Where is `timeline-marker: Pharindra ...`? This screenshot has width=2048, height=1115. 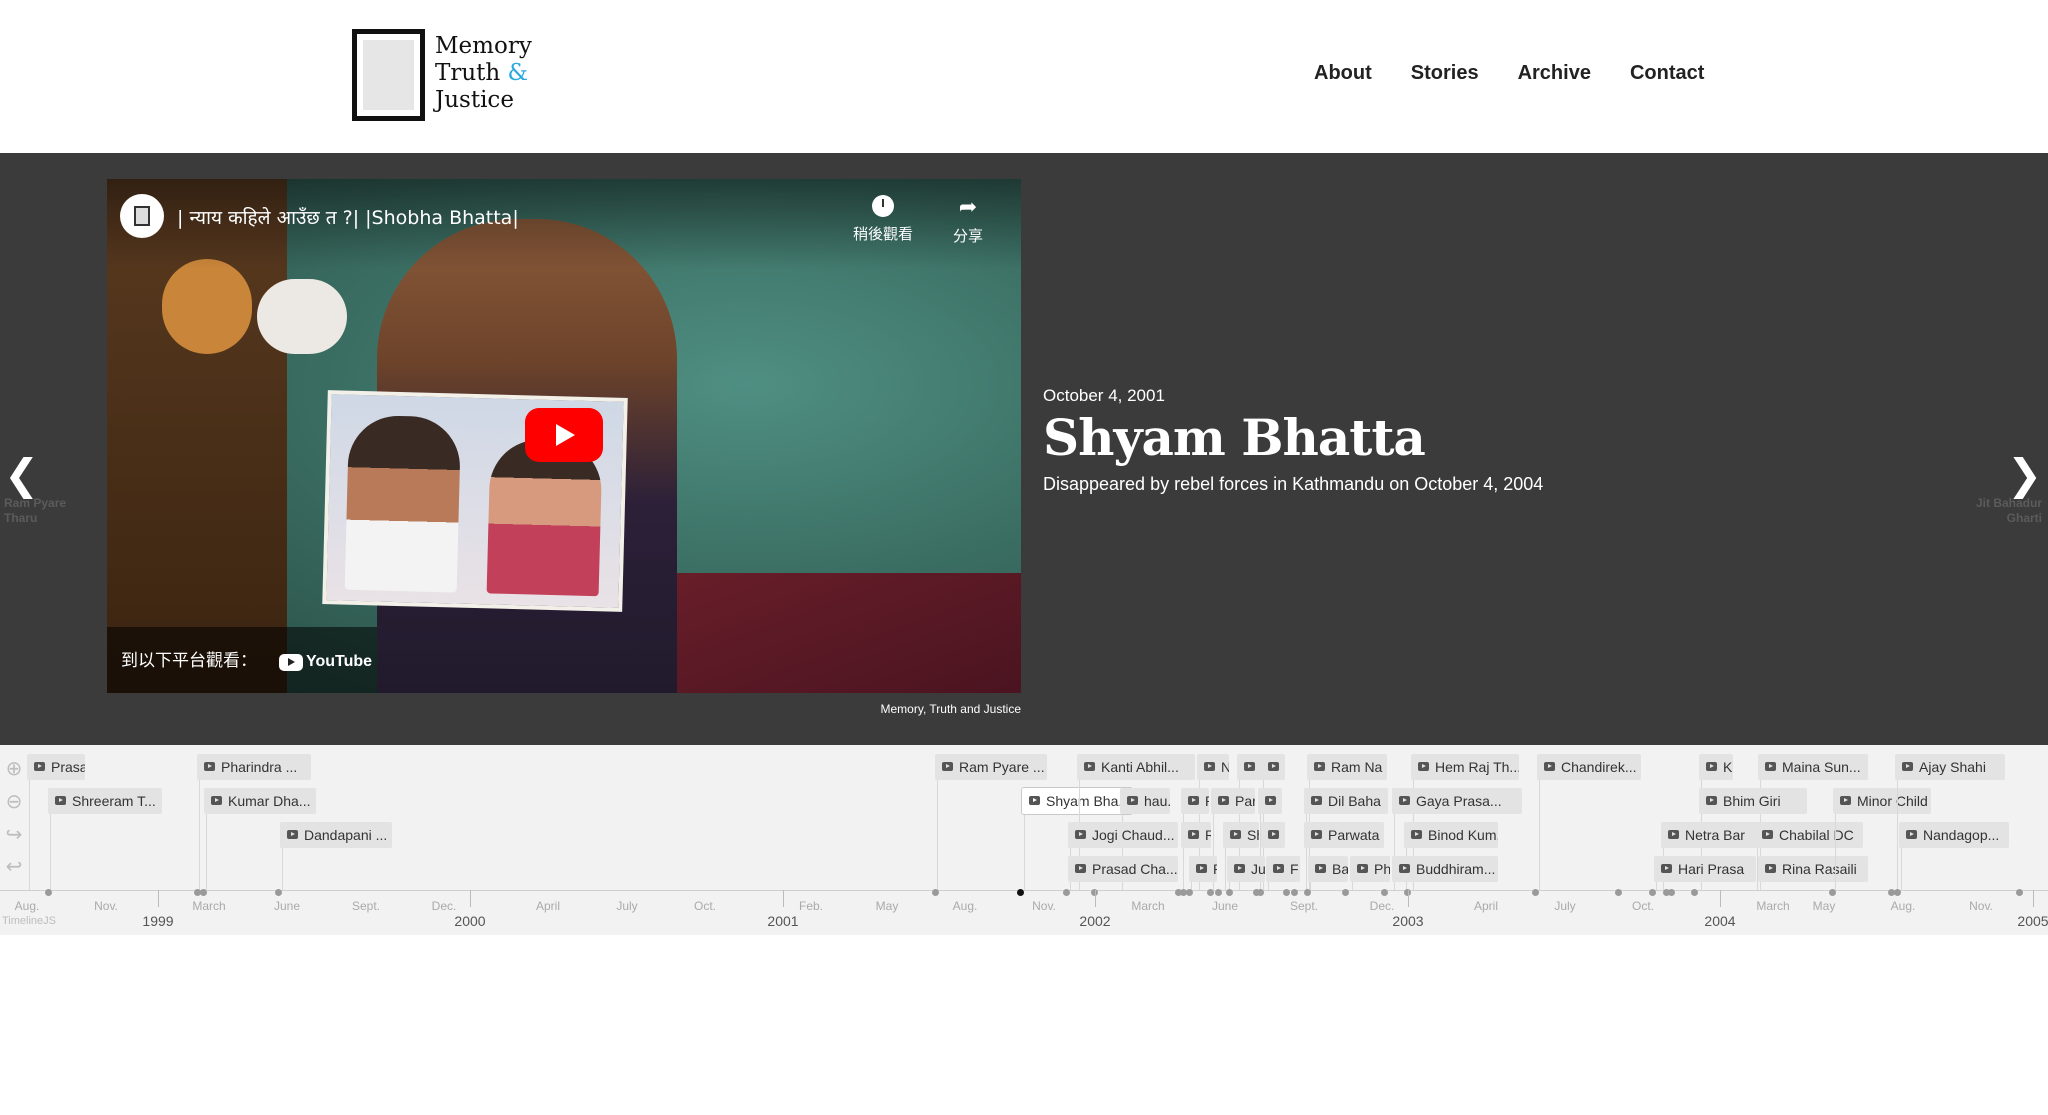 timeline-marker: Pharindra ... is located at coordinates (254, 767).